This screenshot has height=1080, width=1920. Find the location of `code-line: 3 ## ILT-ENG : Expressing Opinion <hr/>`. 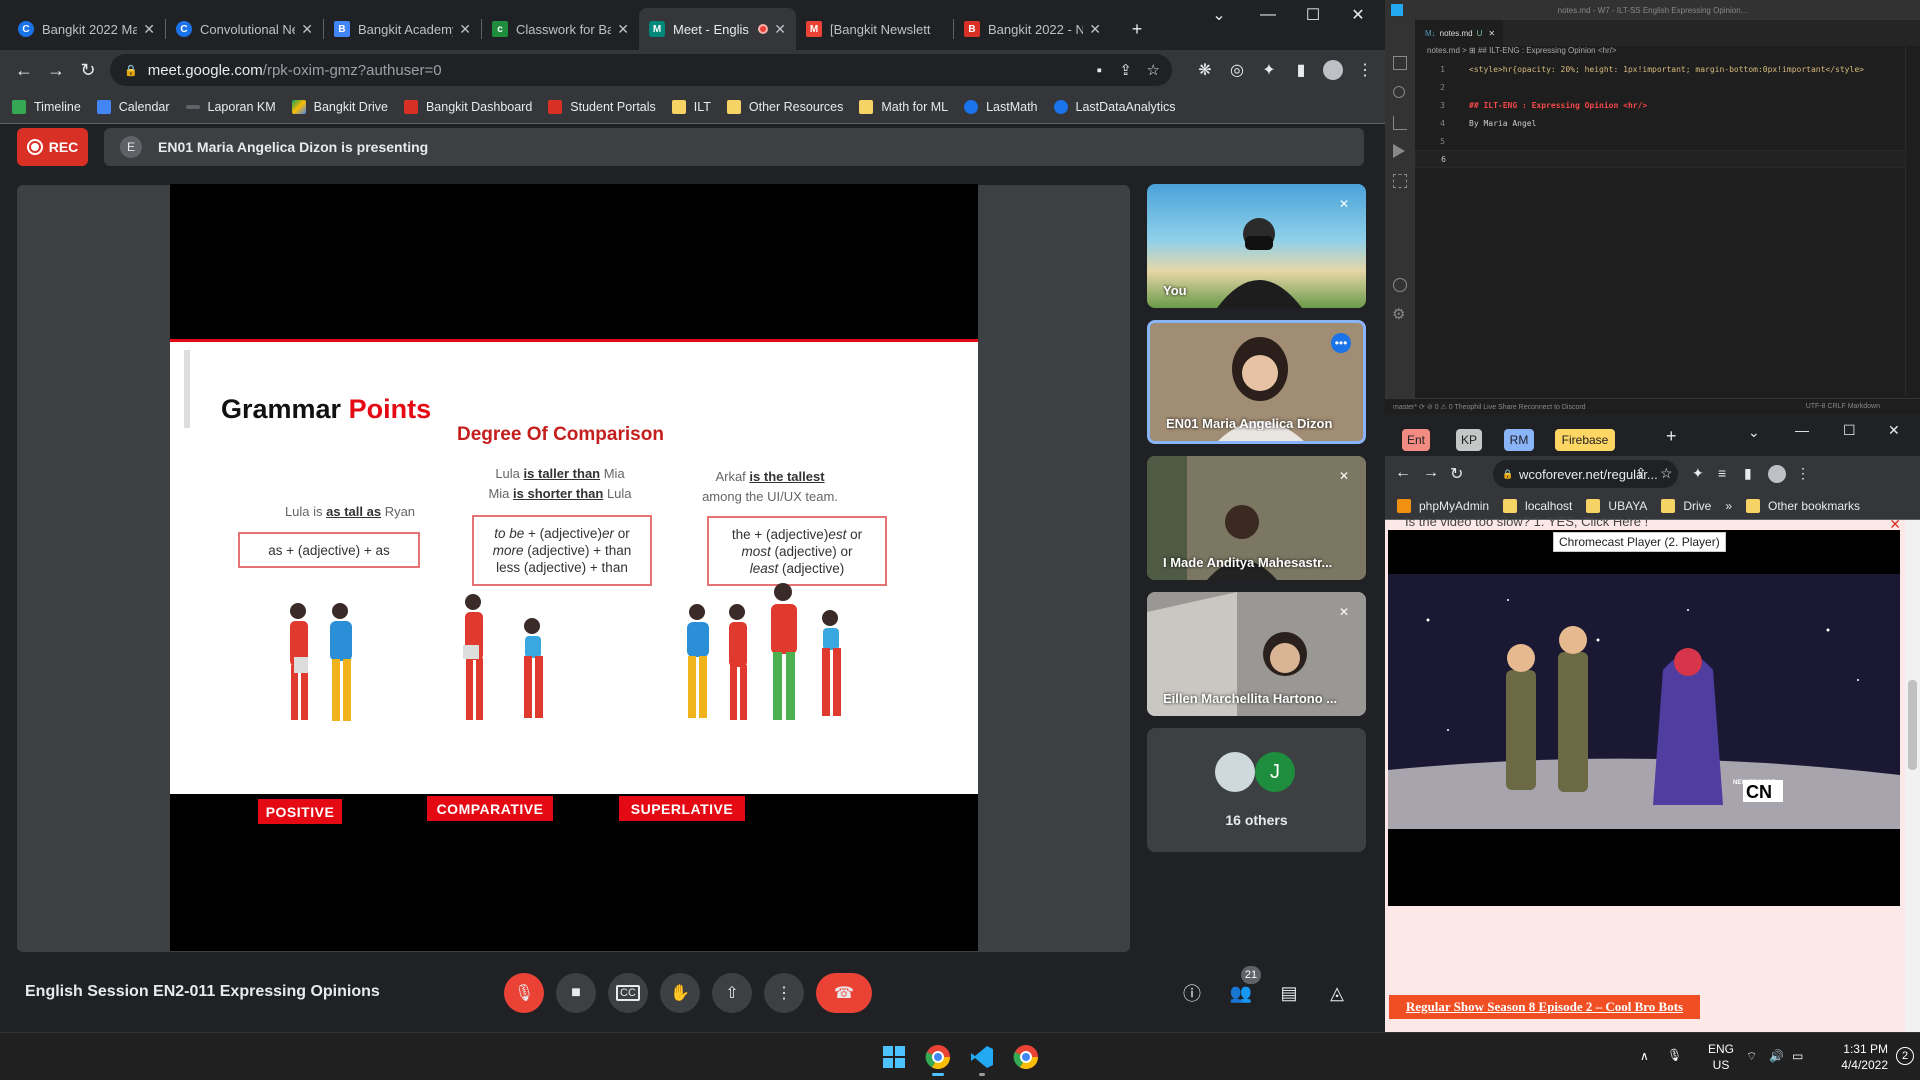

code-line: 3 ## ILT-ENG : Expressing Opinion <hr/> is located at coordinates (1667, 105).